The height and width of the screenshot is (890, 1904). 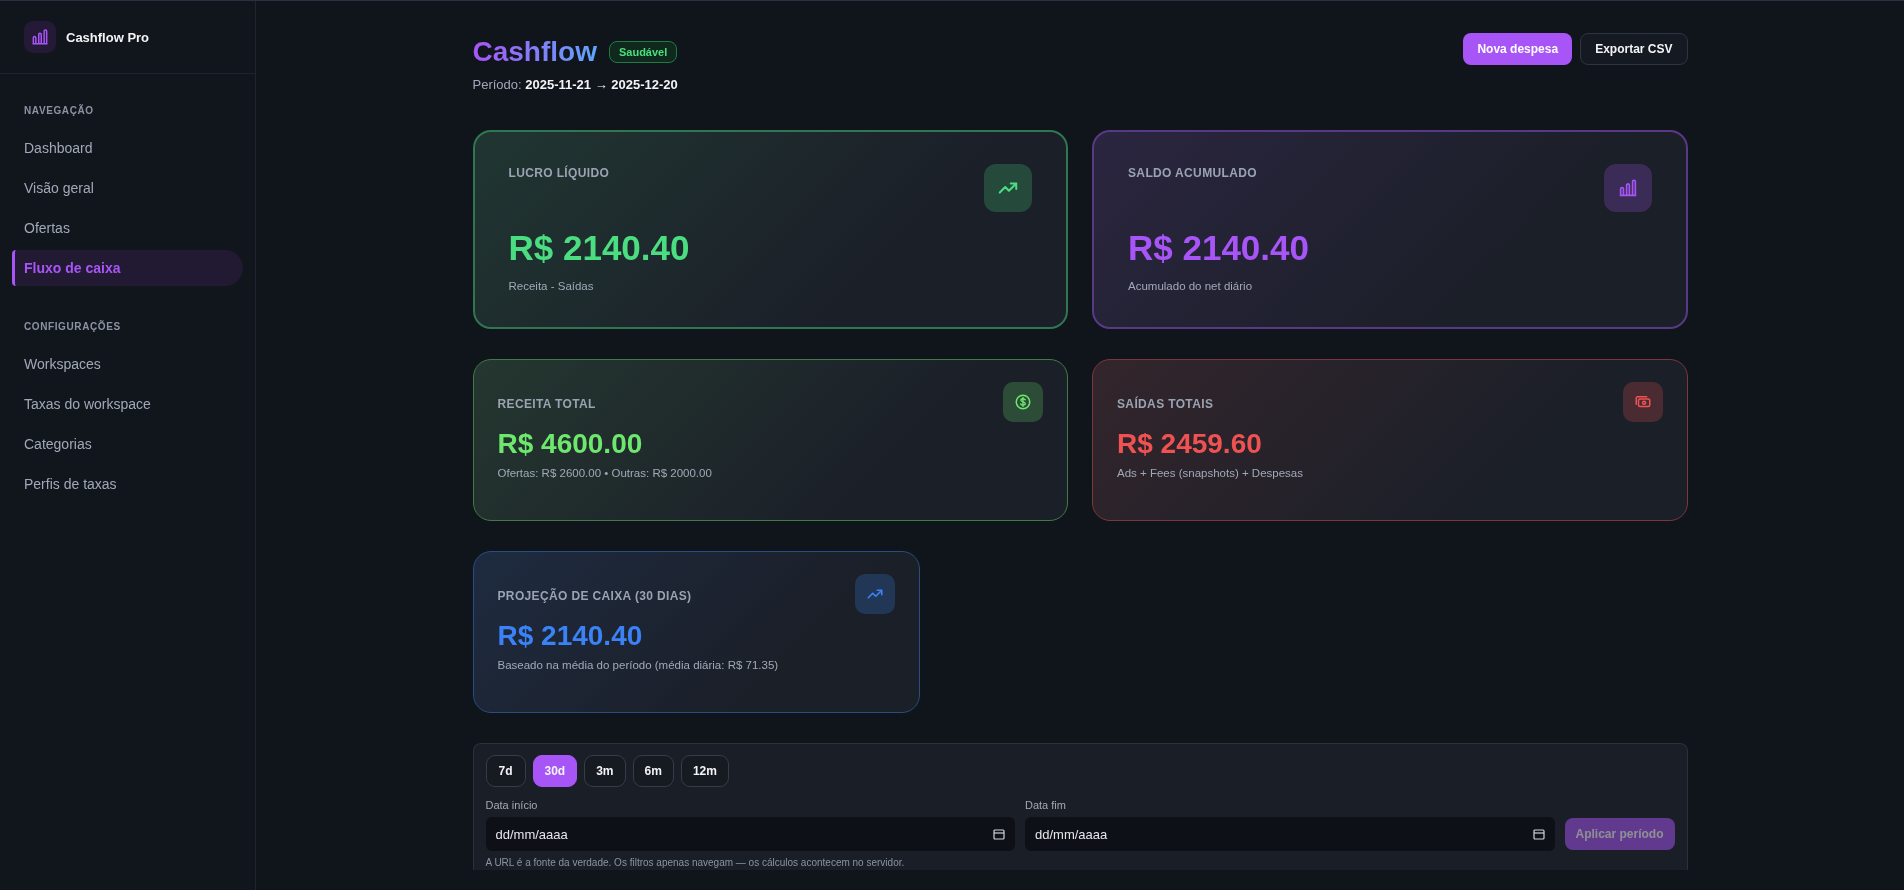 I want to click on stat-note: Ofertas: R$ 2600.00 • Outras: R$ 2000.00, so click(x=605, y=473).